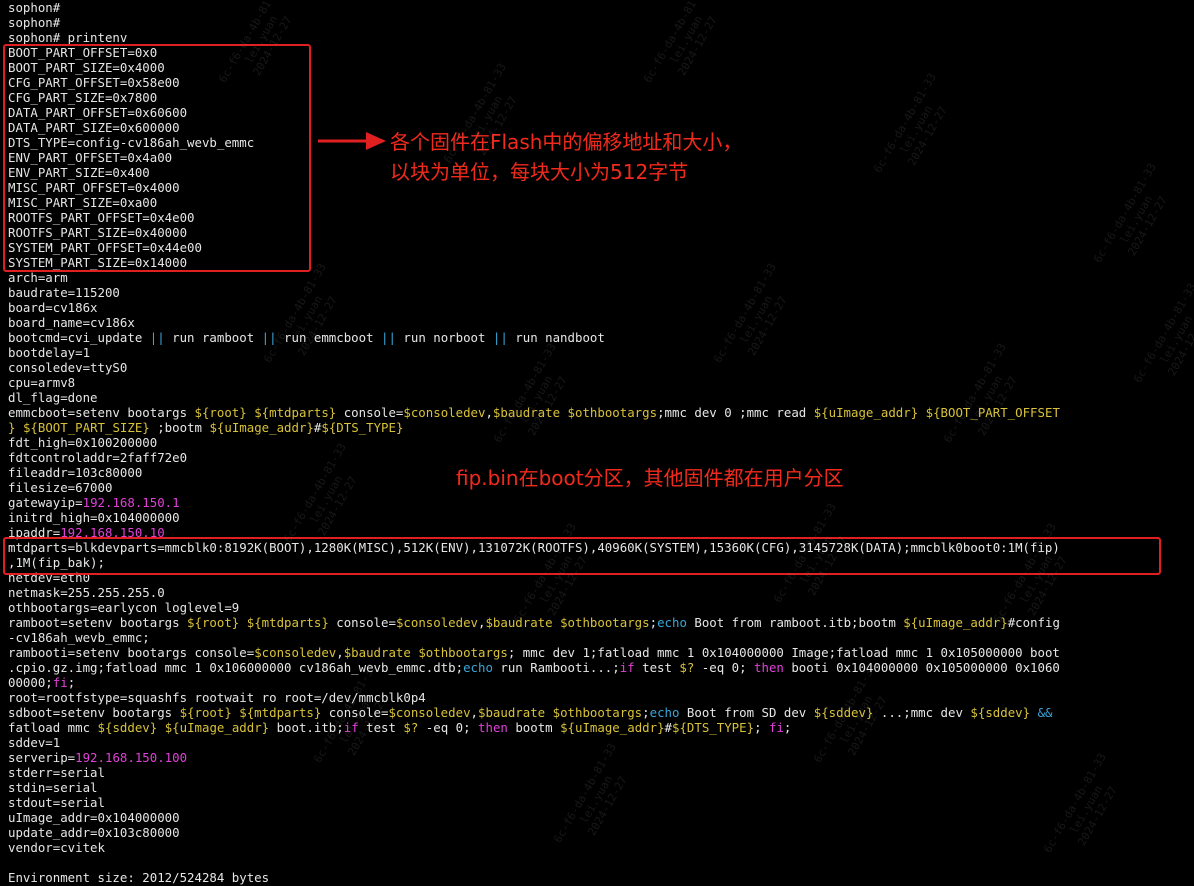  I want to click on terminal-text-segment: run norboot, so click(444, 337).